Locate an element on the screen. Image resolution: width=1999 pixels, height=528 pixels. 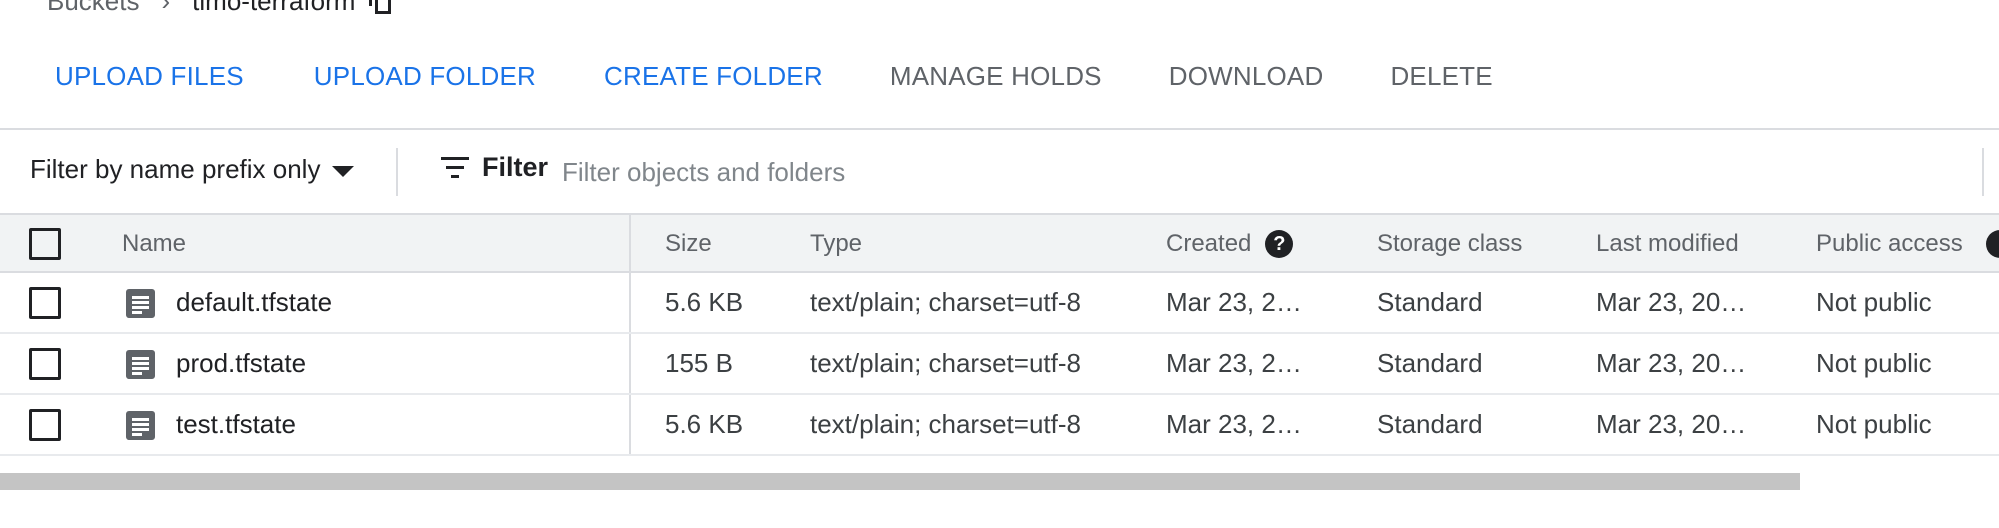
copy-icon is located at coordinates (381, 7).